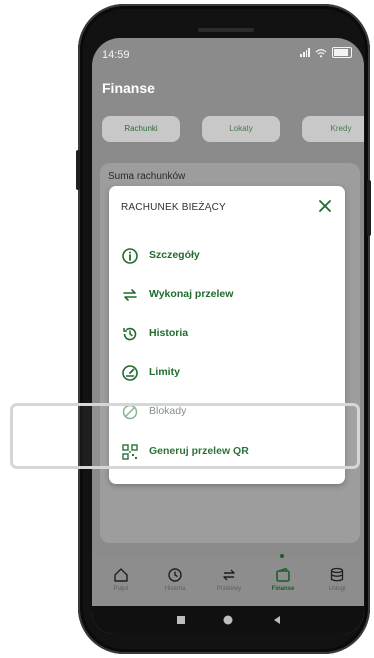  Describe the element at coordinates (185, 436) in the screenshot. I see `highlight-frame` at that location.